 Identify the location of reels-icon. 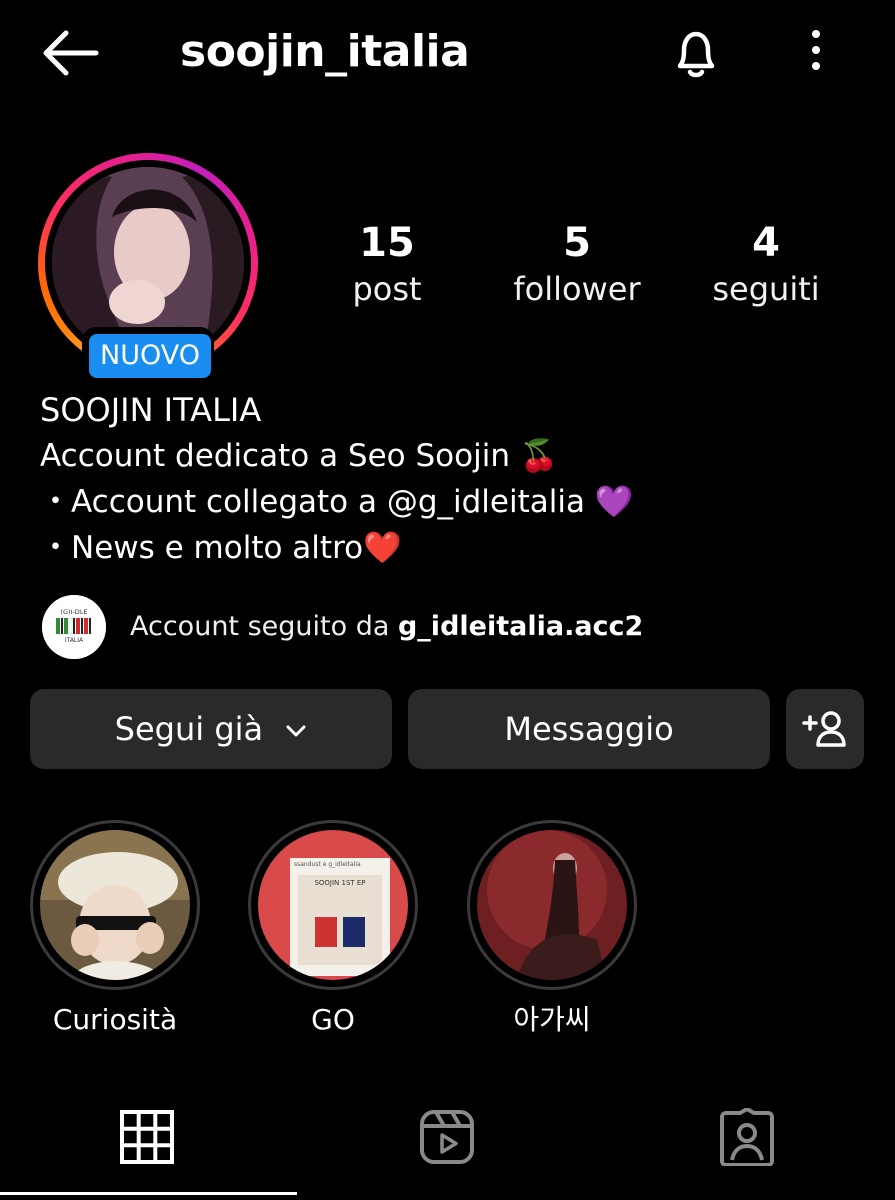
(447, 1137).